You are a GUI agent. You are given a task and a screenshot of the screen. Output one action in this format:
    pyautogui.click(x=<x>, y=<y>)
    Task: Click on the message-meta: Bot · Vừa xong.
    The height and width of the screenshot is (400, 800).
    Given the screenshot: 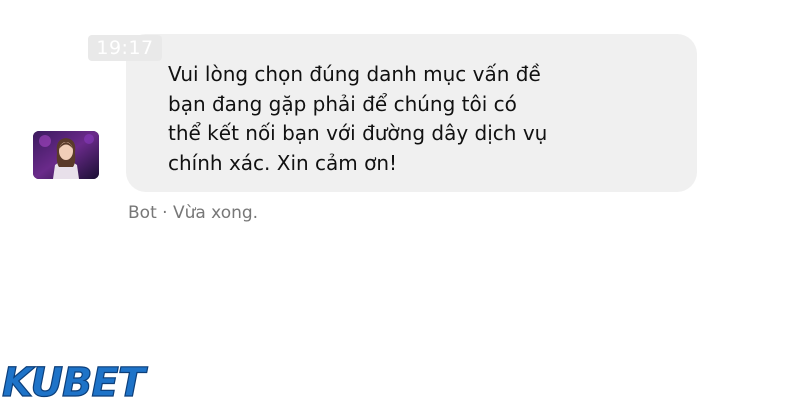 What is the action you would take?
    pyautogui.click(x=193, y=213)
    